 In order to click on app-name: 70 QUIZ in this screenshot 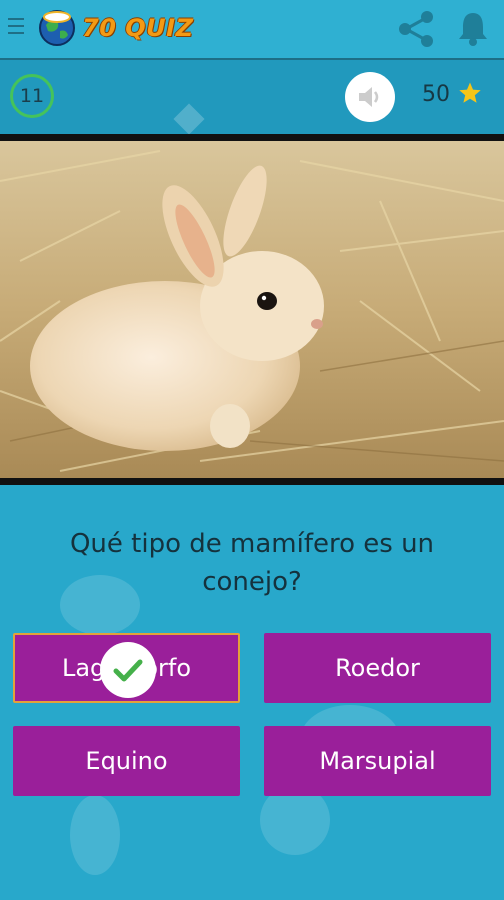, I will do `click(138, 28)`.